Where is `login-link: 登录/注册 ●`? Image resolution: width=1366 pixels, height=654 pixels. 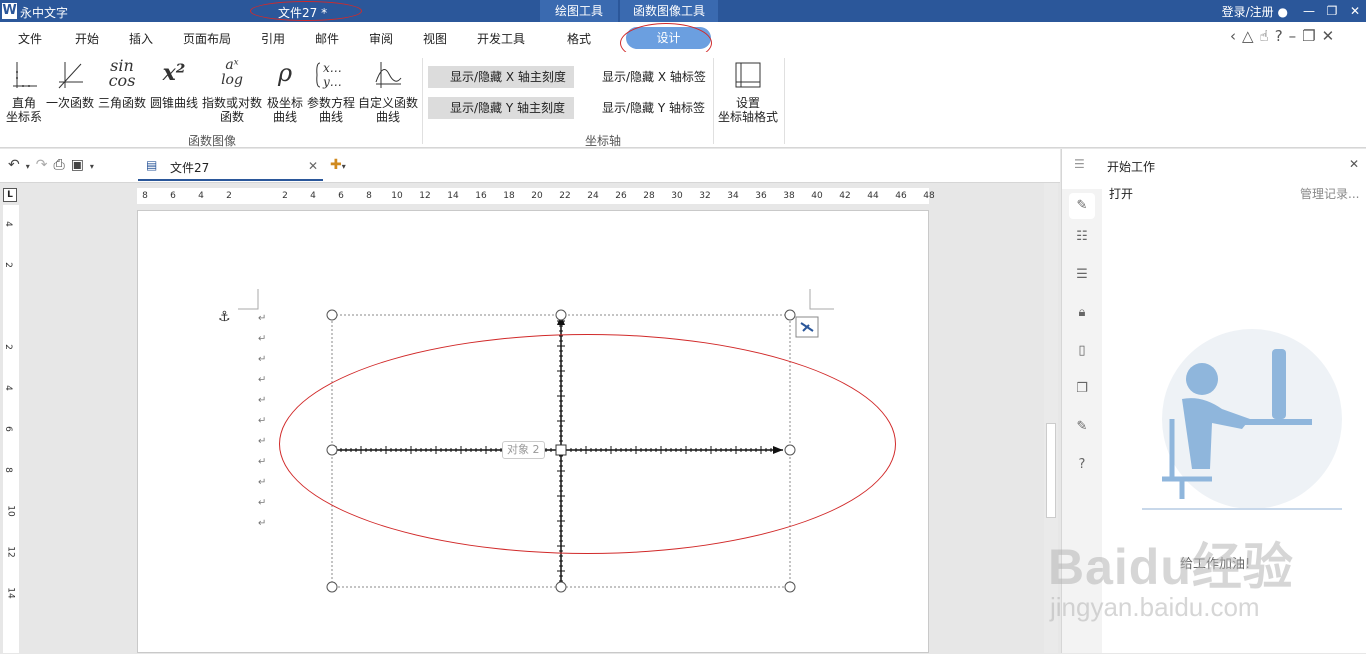
login-link: 登录/注册 ● is located at coordinates (1255, 11).